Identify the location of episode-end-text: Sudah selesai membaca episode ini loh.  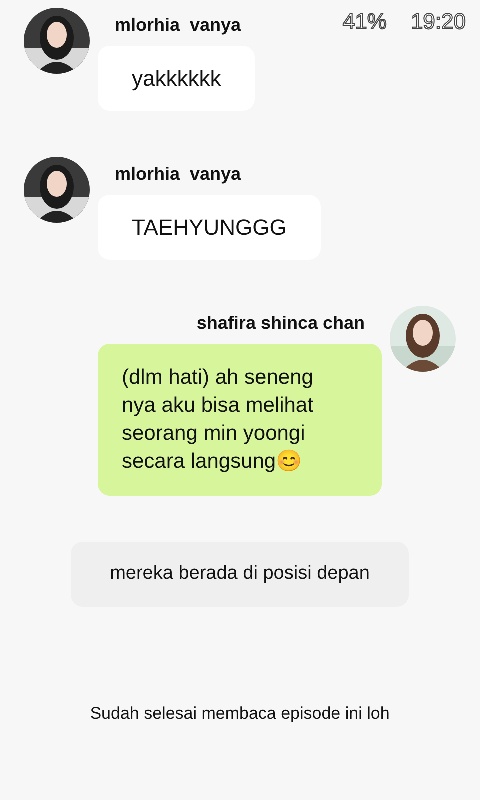
(240, 714).